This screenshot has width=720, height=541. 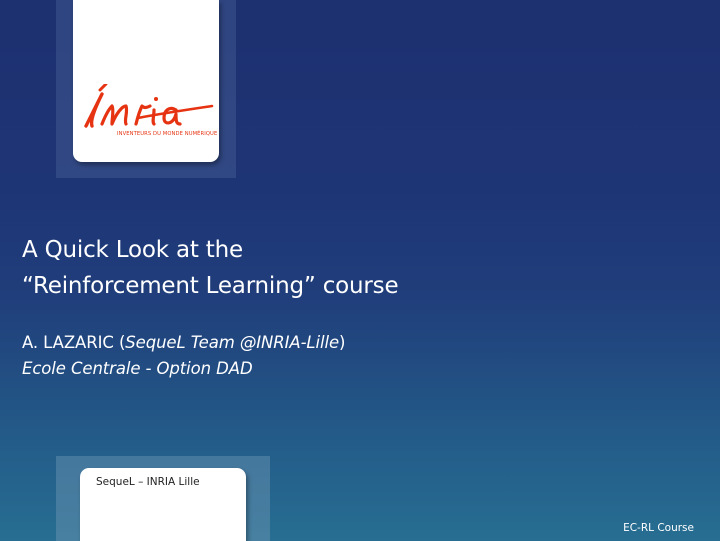 I want to click on title-line-1: A Quick Look at the, so click(x=132, y=250).